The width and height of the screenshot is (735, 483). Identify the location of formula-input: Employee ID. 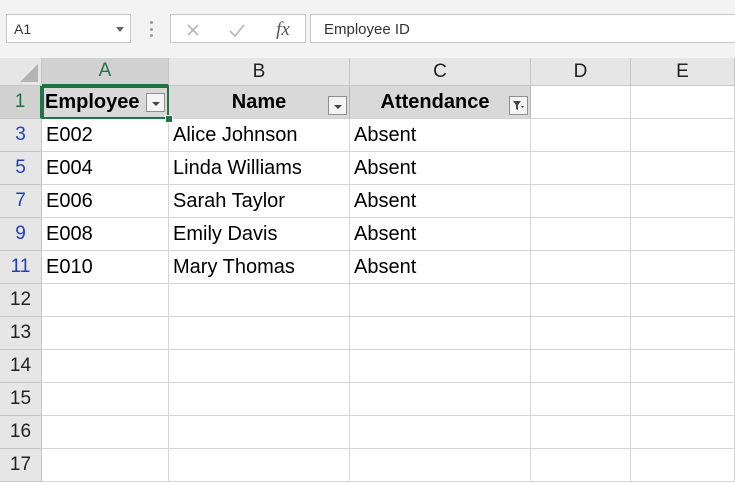
(522, 28).